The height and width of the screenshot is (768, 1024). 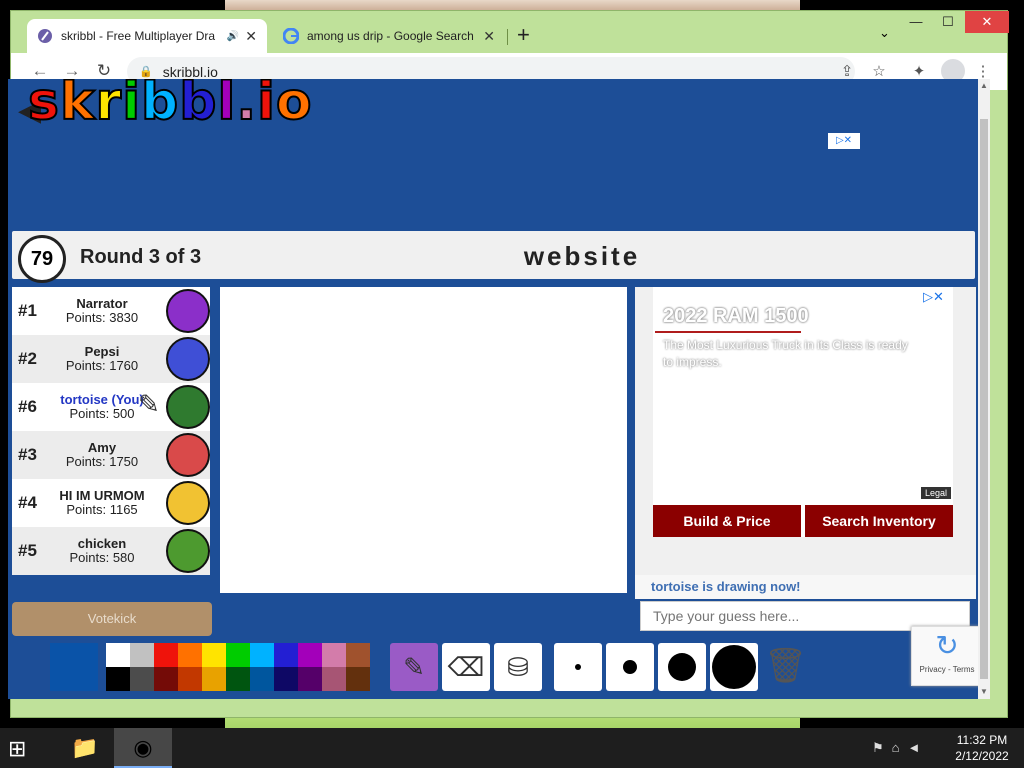 I want to click on player-row: #4 HI IM URMOM Points: 1165, so click(x=111, y=503).